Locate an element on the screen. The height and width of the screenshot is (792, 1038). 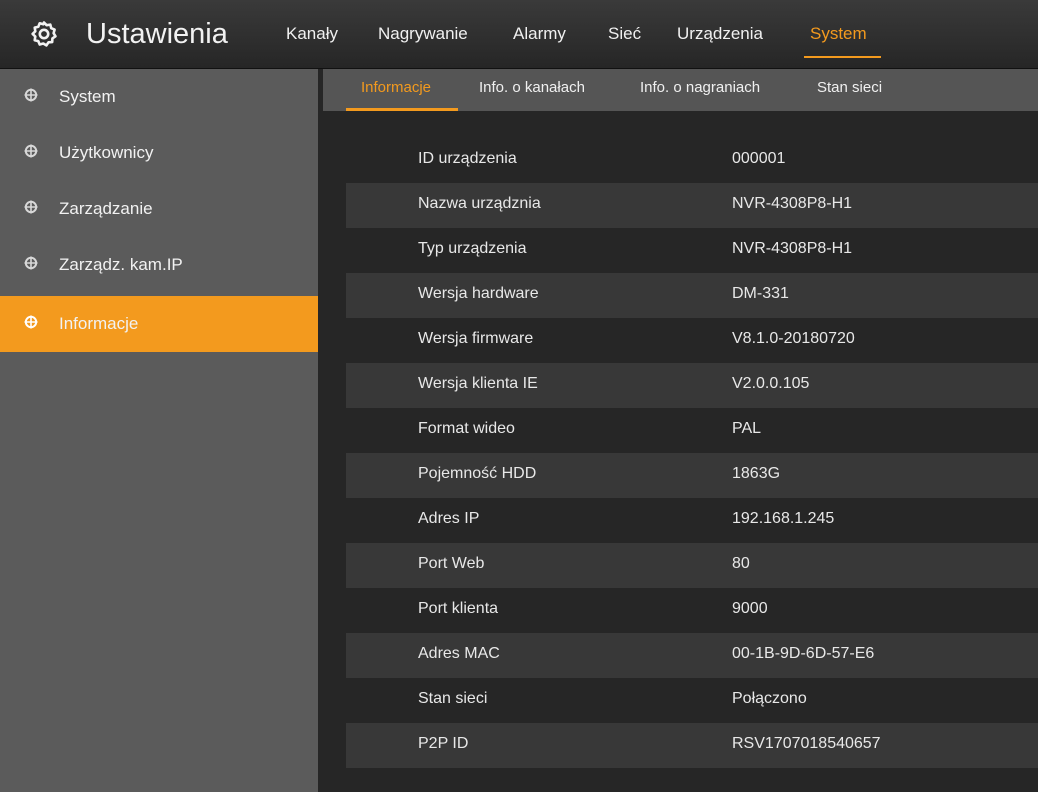
row-label: Wersja klienta IE is located at coordinates (478, 383).